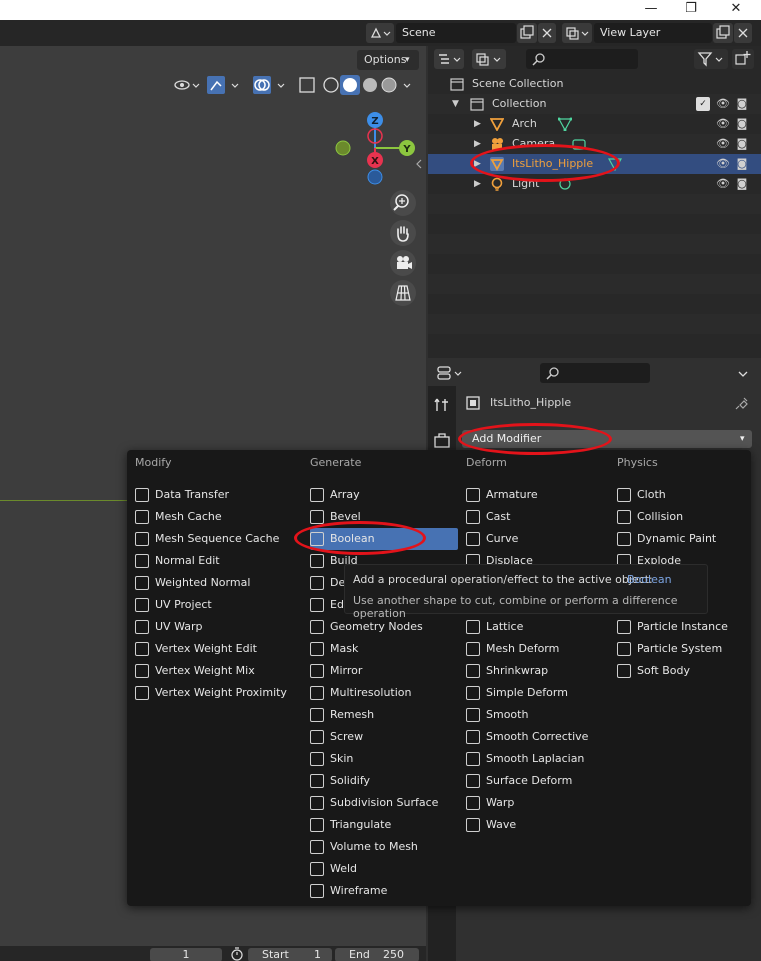 The width and height of the screenshot is (761, 961). What do you see at coordinates (442, 441) in the screenshot?
I see `render-tab` at bounding box center [442, 441].